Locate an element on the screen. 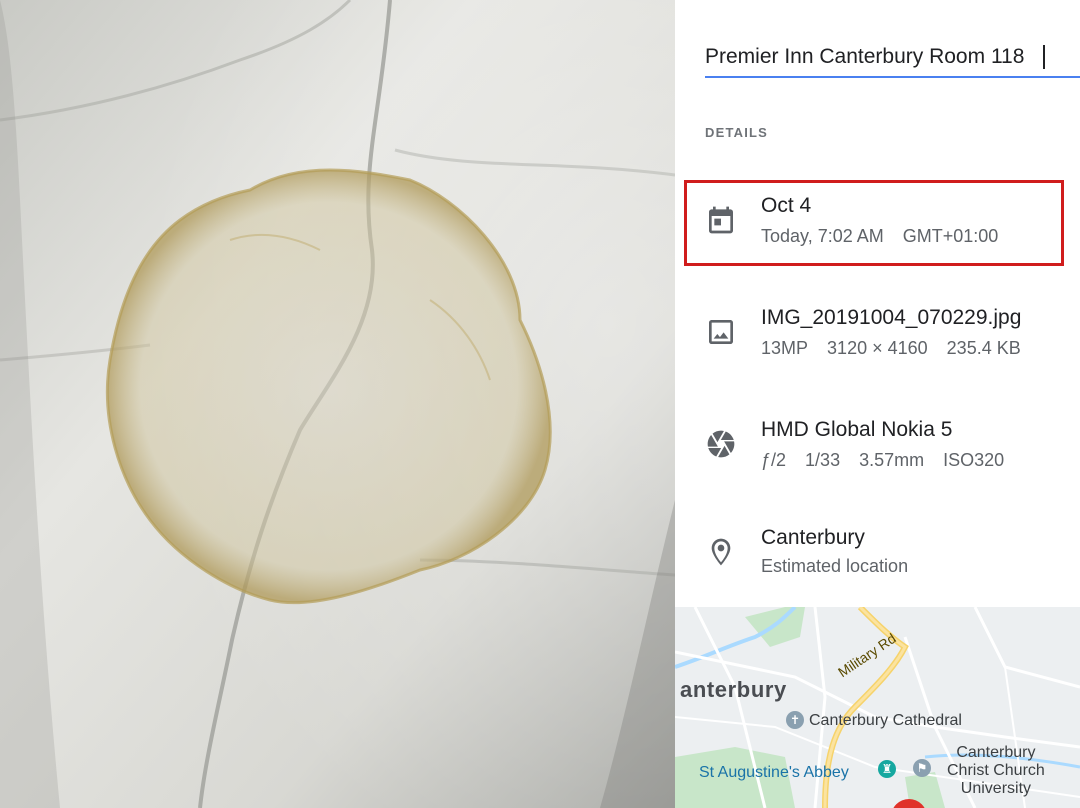  title-input is located at coordinates (890, 57).